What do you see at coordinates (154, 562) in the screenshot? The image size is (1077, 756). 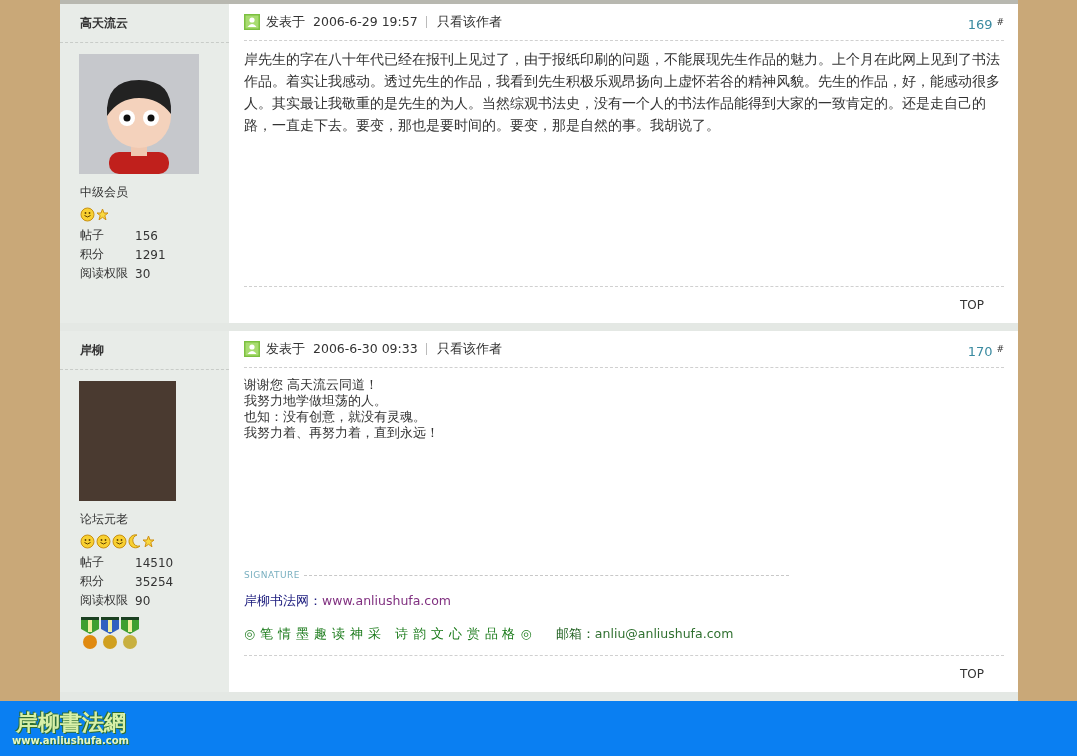 I see `stat-value: 14510` at bounding box center [154, 562].